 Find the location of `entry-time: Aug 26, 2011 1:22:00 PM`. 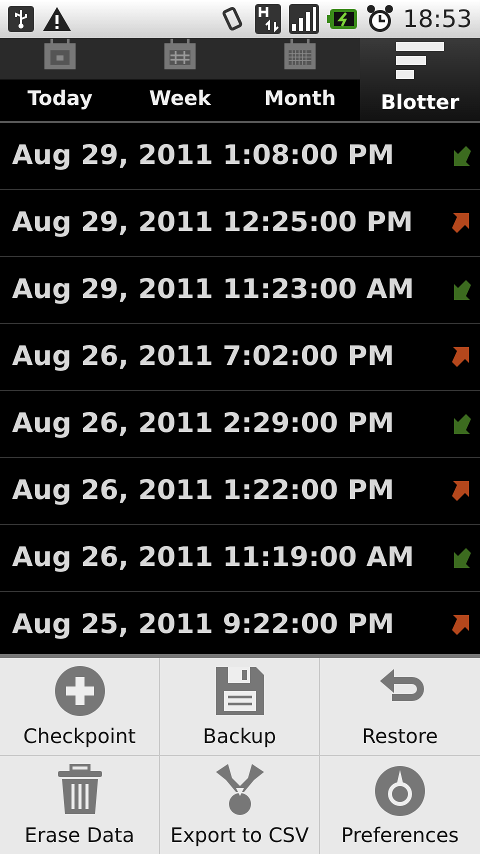

entry-time: Aug 26, 2011 1:22:00 PM is located at coordinates (204, 491).